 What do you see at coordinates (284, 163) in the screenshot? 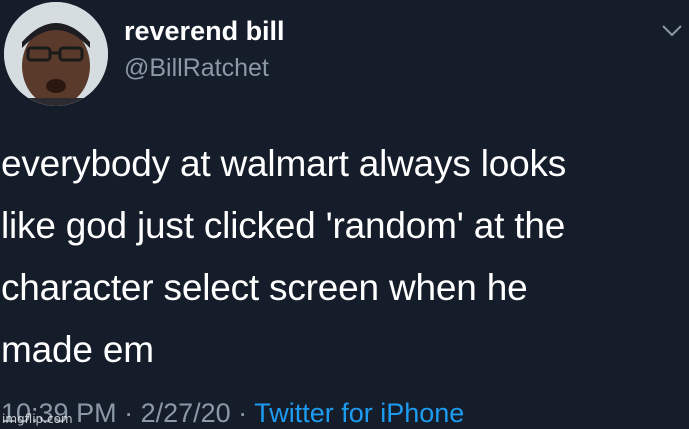
I see `tweet-text-line: everybody at walmart always looks` at bounding box center [284, 163].